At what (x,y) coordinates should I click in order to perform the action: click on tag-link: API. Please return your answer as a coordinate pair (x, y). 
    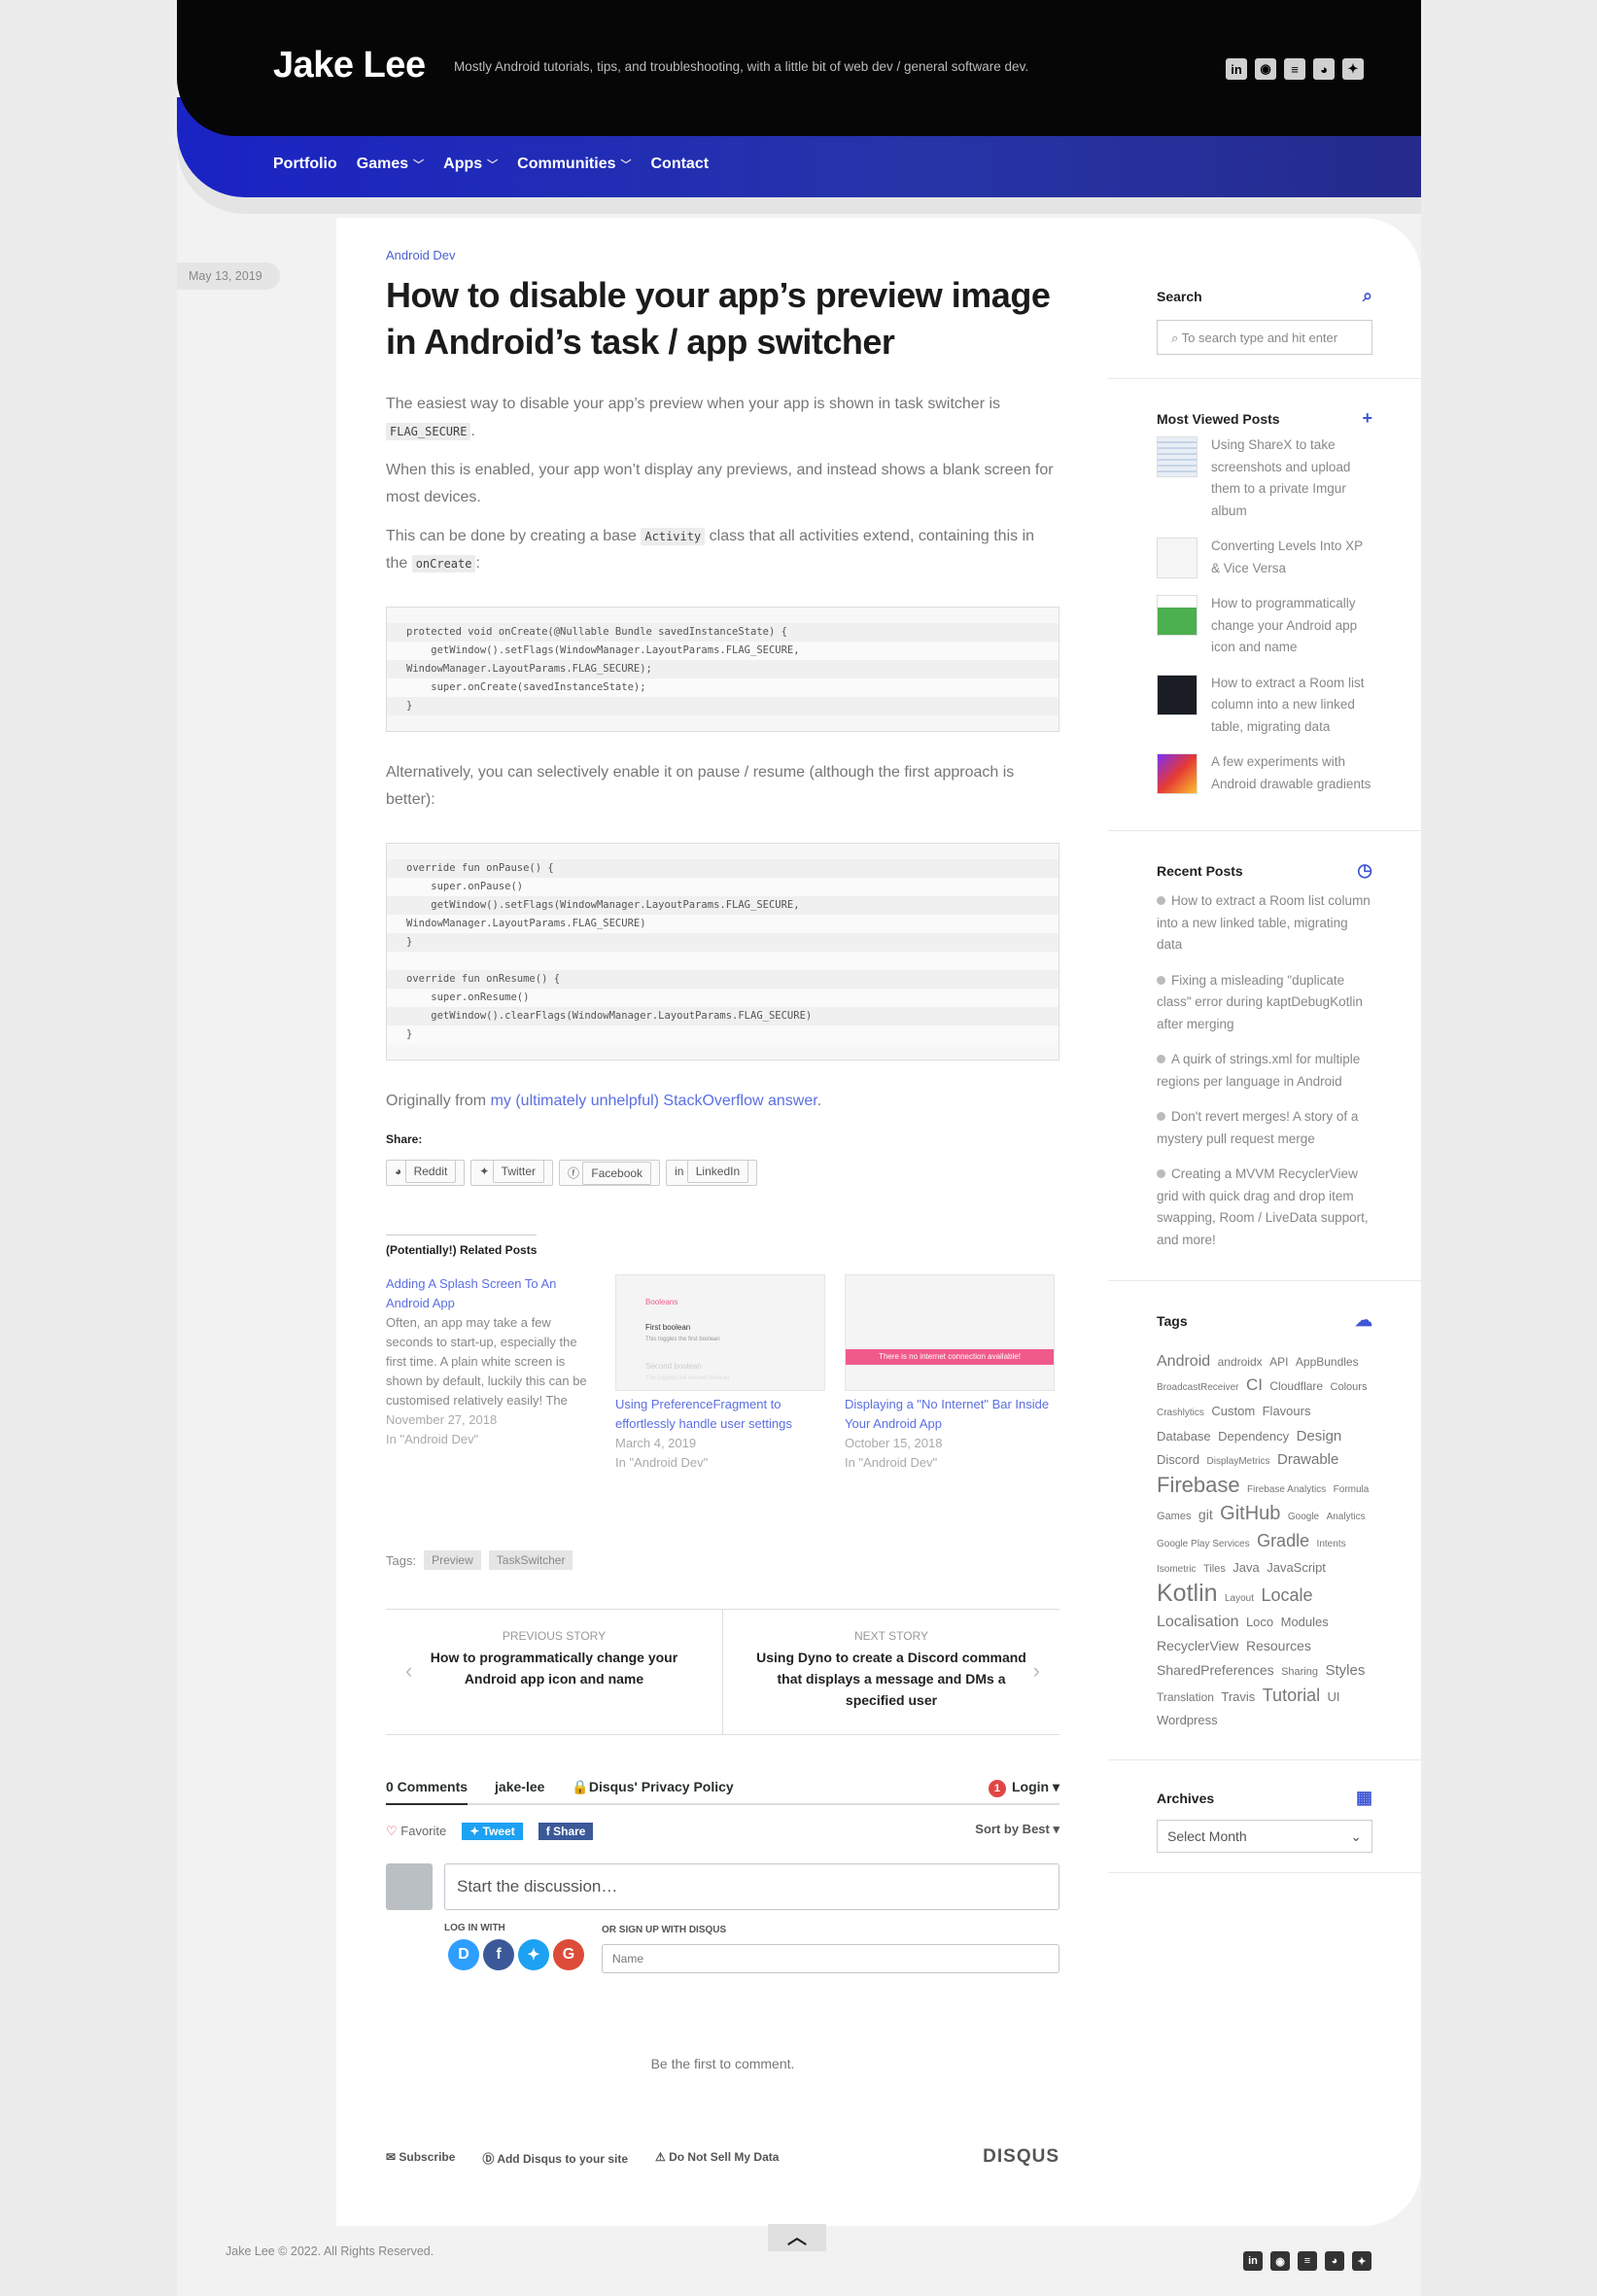
    Looking at the image, I should click on (1278, 1362).